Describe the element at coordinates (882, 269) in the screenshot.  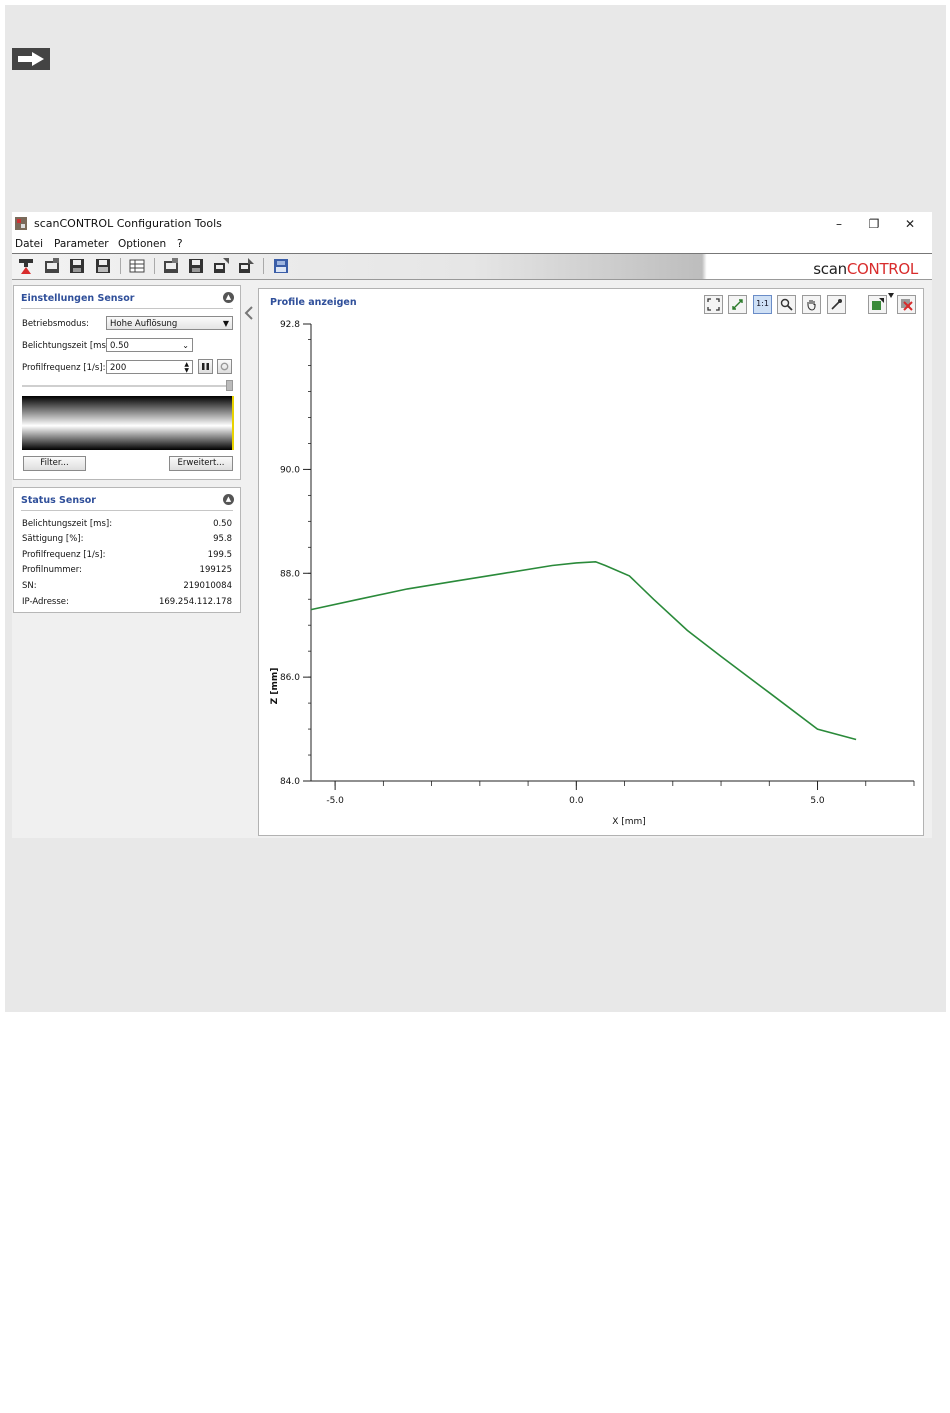
I see `brand-control: CONTROL` at that location.